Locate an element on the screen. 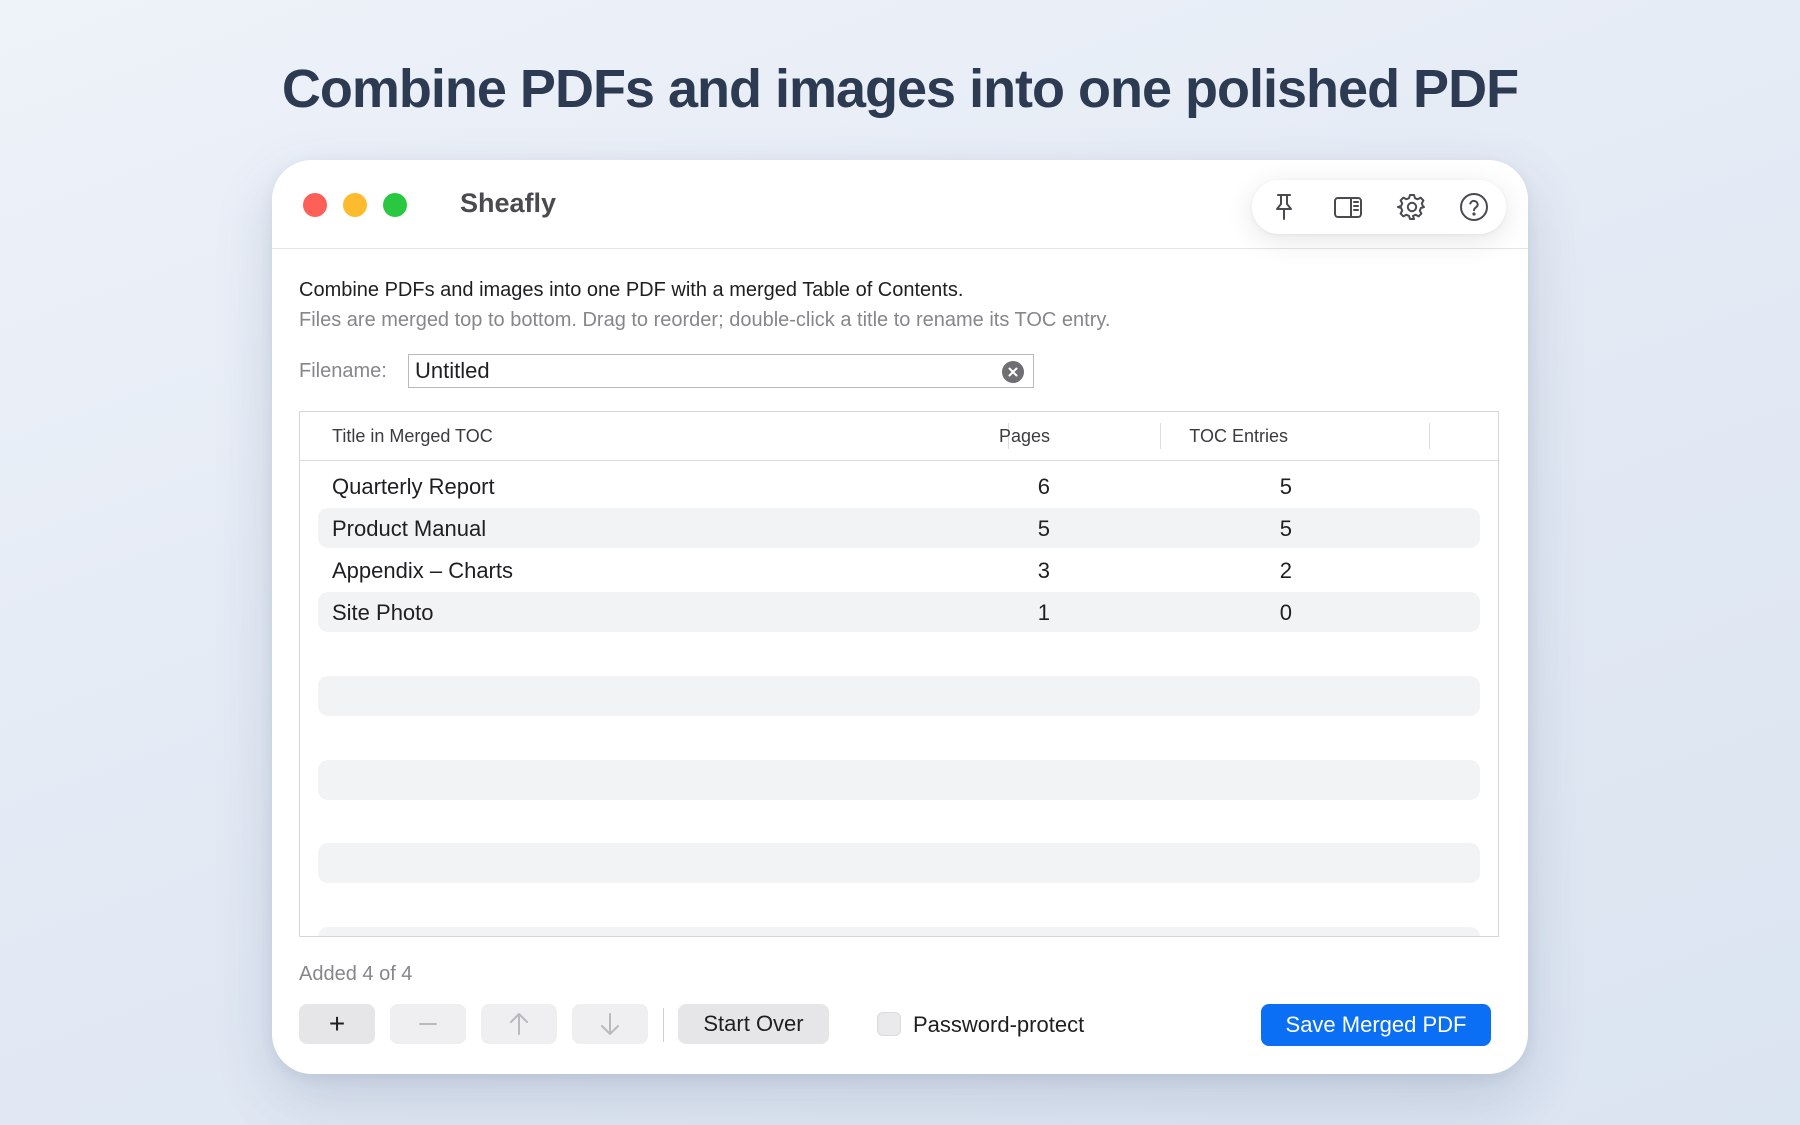 This screenshot has height=1125, width=1800. table-row: Site Photo 1 0 is located at coordinates (899, 612).